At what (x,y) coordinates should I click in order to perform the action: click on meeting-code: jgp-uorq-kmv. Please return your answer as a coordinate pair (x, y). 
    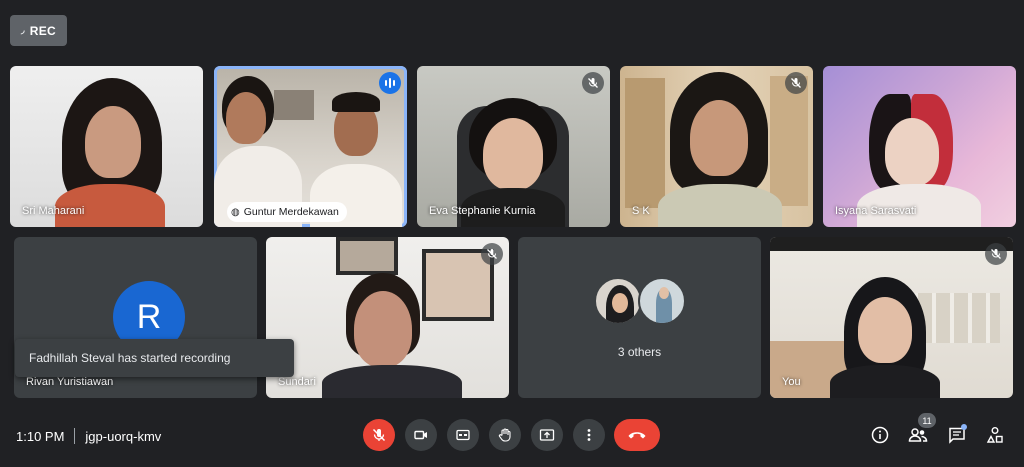
    Looking at the image, I should click on (123, 436).